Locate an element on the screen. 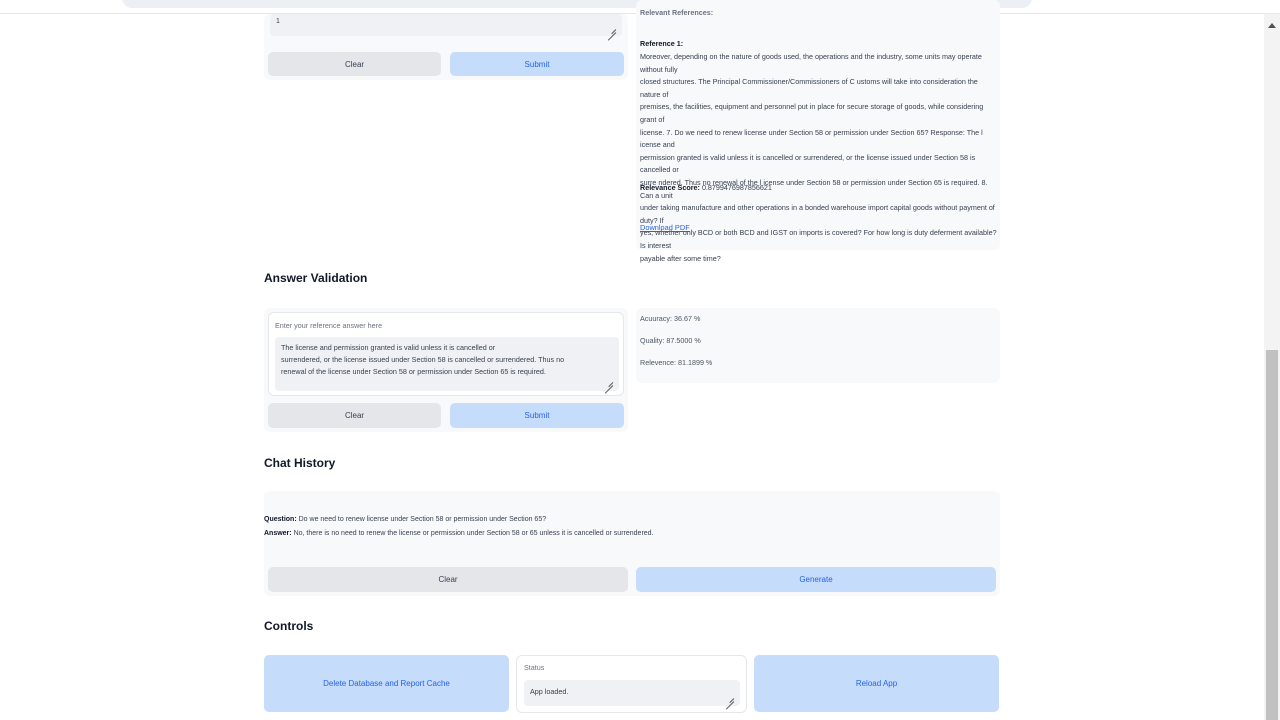 The height and width of the screenshot is (720, 1280). reload-app-button: Reload App is located at coordinates (876, 683).